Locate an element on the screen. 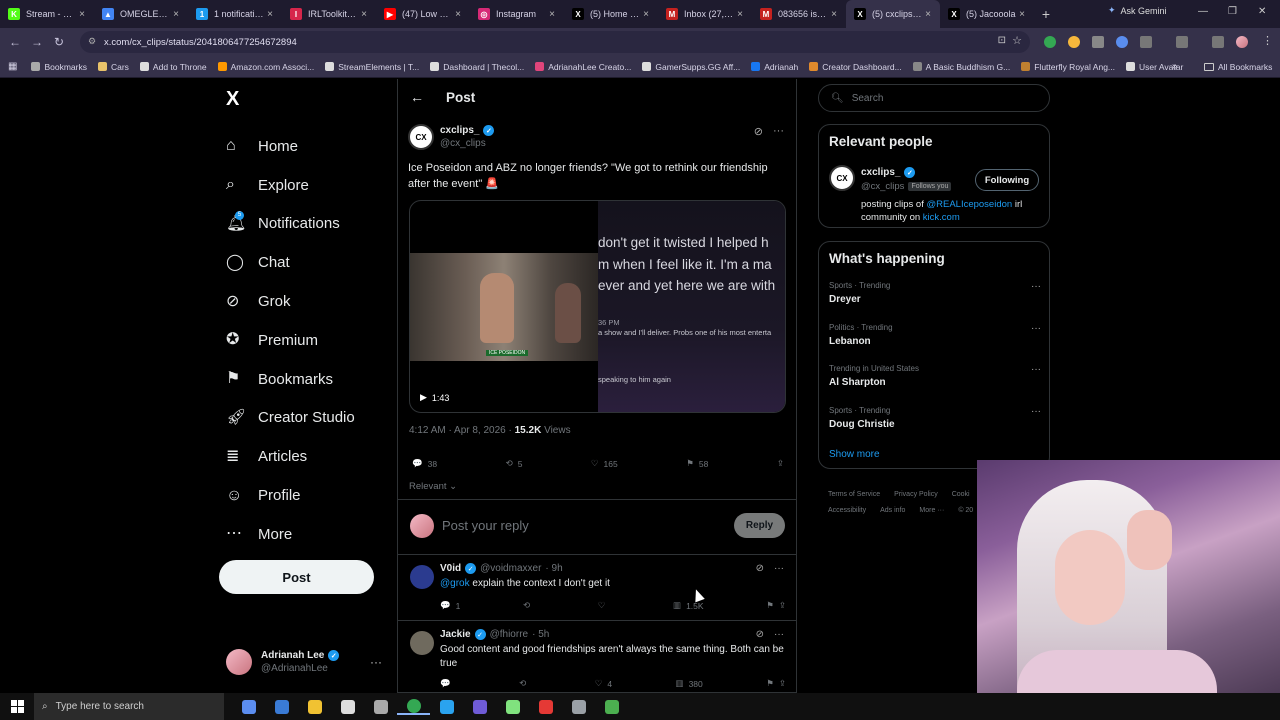 This screenshot has height=720, width=1280. extension-c-icon is located at coordinates (1122, 42).